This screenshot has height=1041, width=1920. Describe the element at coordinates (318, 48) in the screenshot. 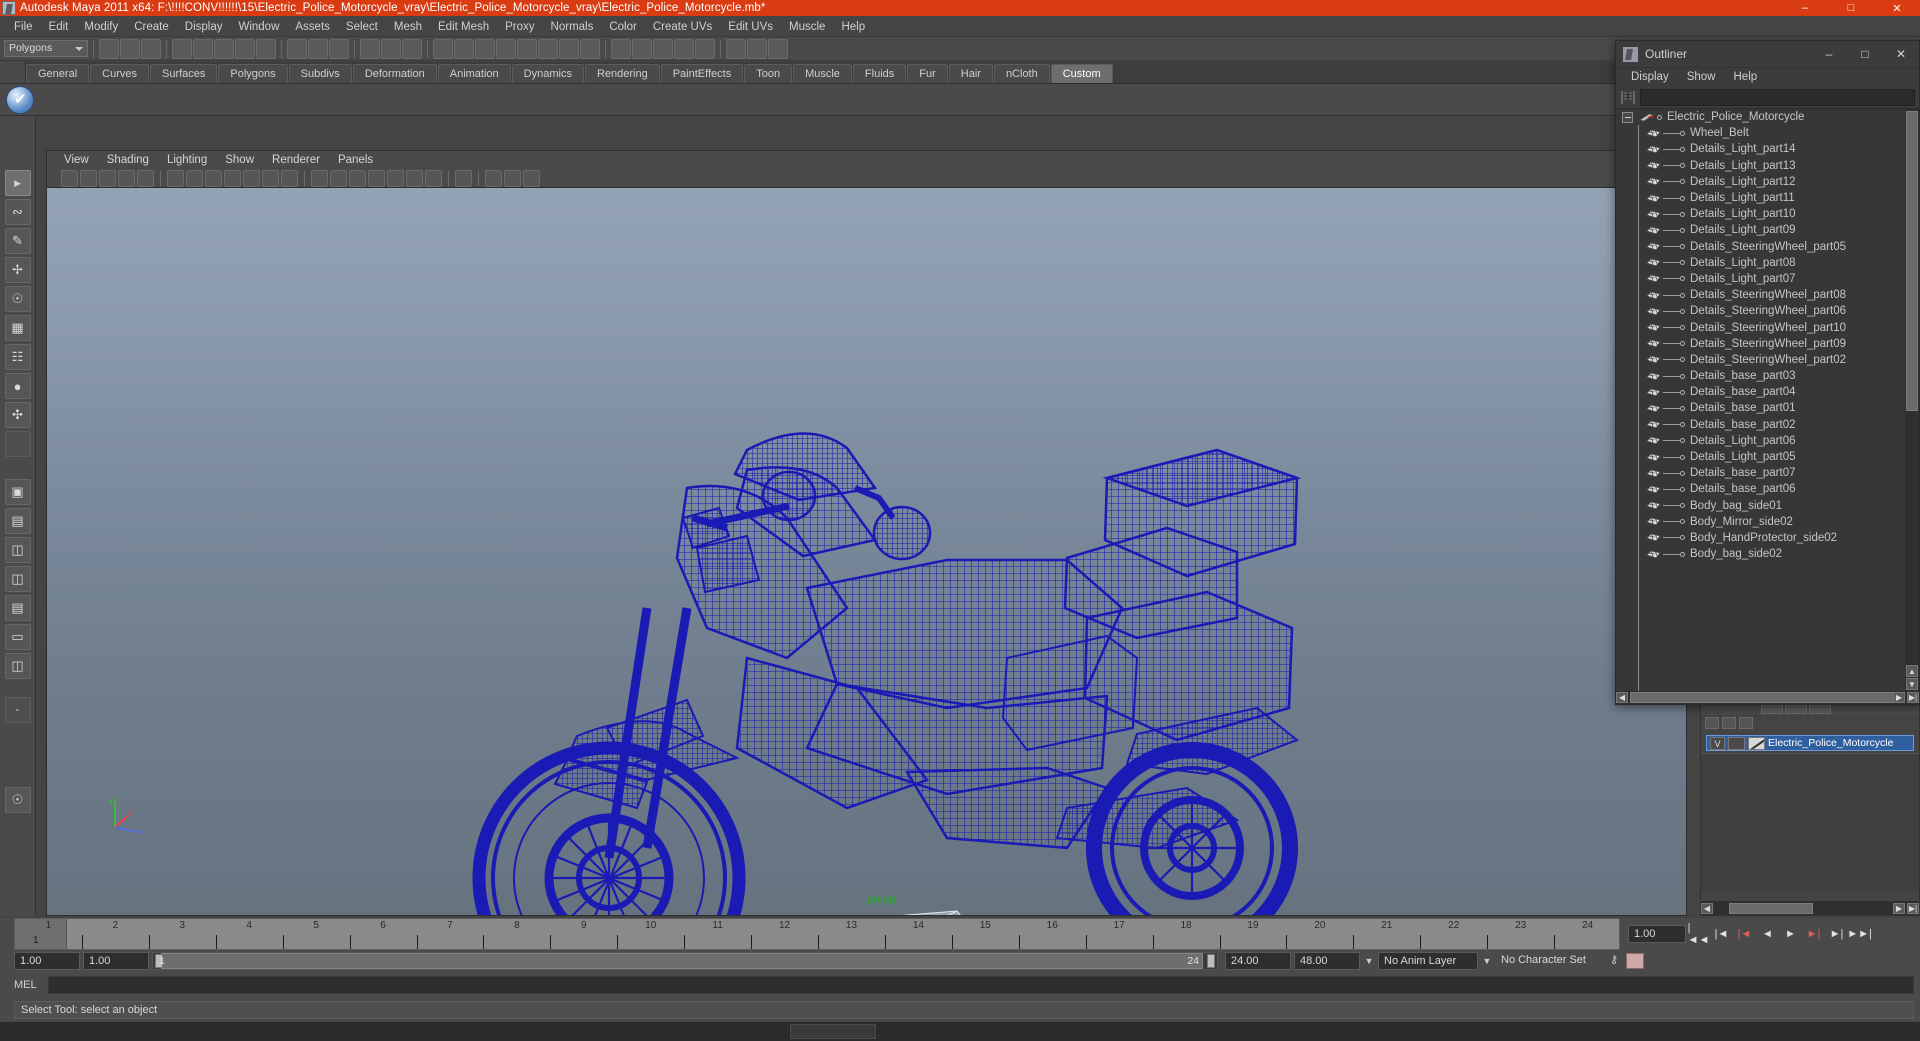

I see `open-scene-icon` at that location.